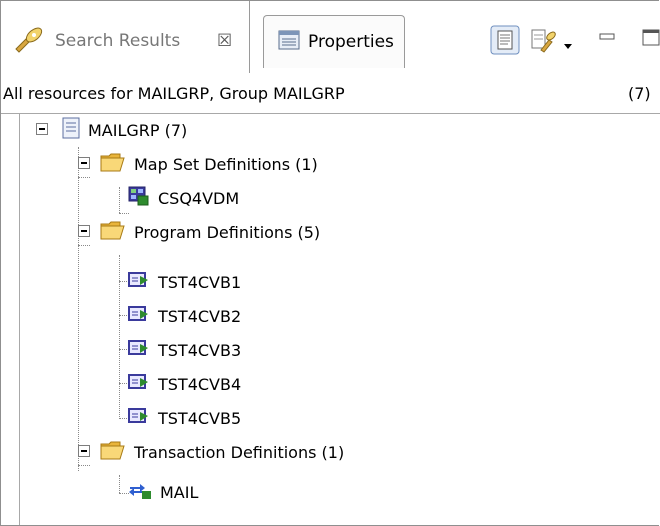 This screenshot has width=660, height=526. Describe the element at coordinates (138, 130) in the screenshot. I see `tree-node-label: MAILGRP (7)` at that location.